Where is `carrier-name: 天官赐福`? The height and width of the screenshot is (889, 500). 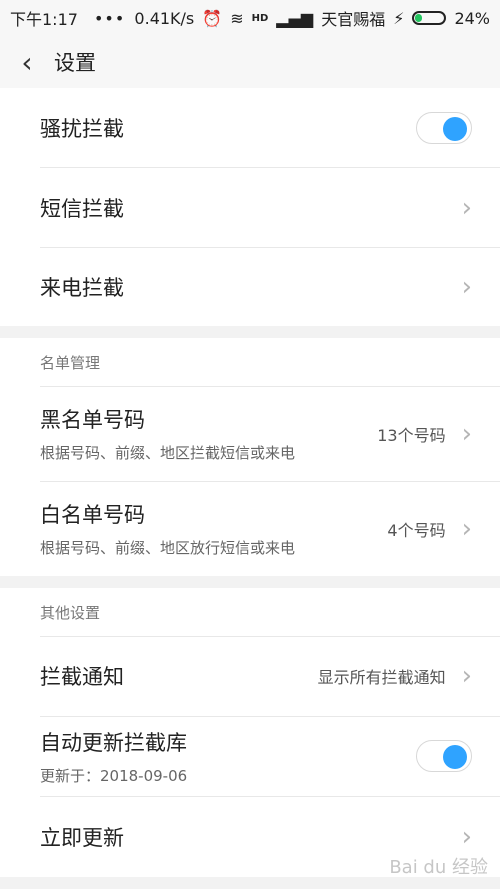
carrier-name: 天官赐福 is located at coordinates (353, 19).